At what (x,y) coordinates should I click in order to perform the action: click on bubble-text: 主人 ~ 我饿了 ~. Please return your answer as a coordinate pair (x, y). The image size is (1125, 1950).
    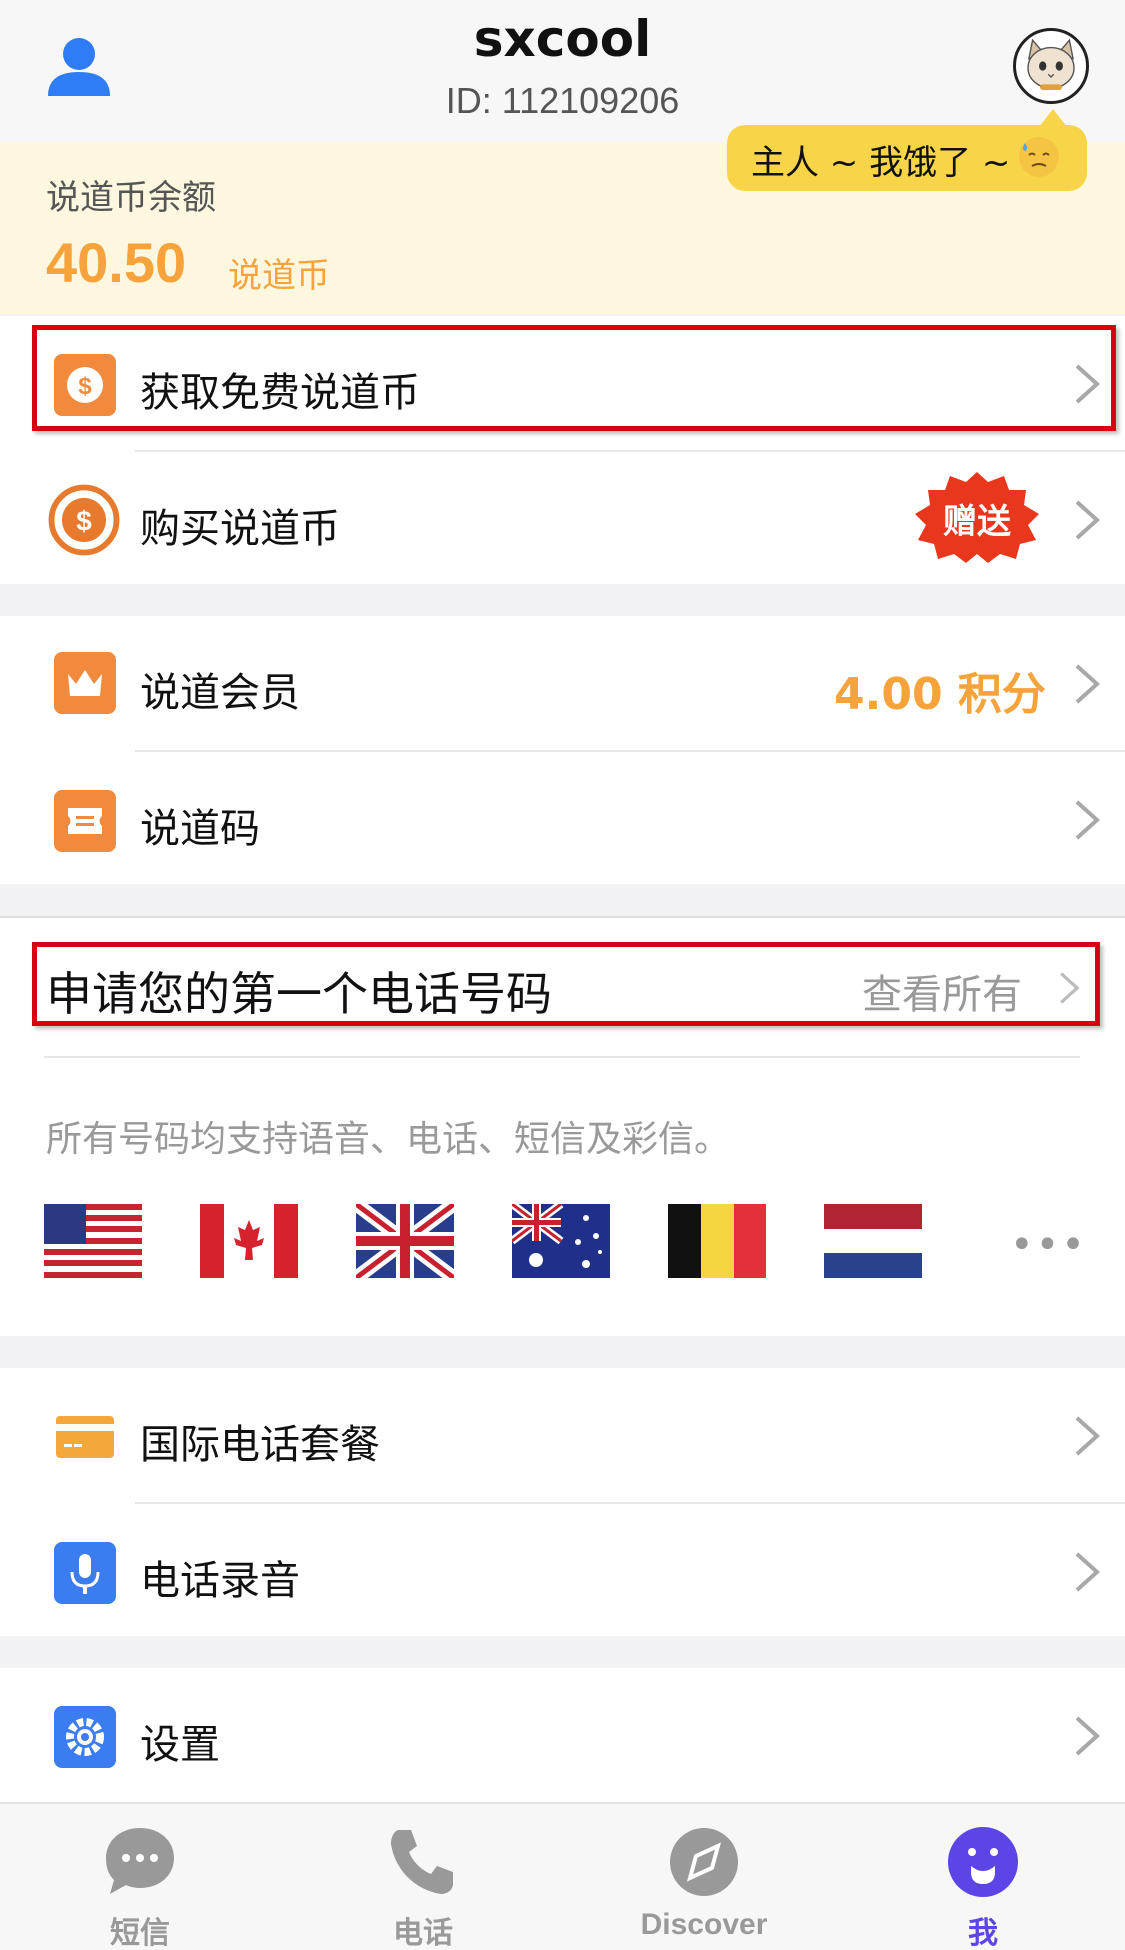
    Looking at the image, I should click on (881, 163).